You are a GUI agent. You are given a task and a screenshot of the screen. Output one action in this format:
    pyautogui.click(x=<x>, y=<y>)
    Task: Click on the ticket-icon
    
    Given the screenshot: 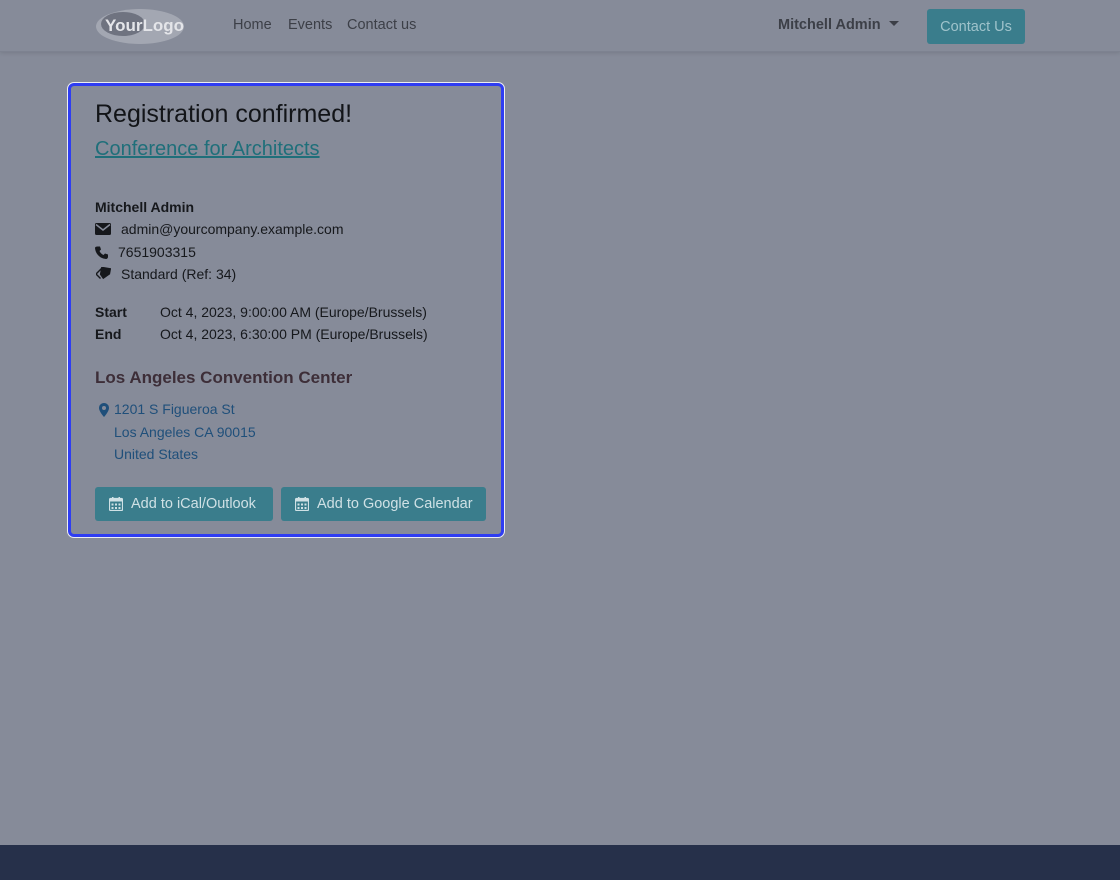 What is the action you would take?
    pyautogui.click(x=104, y=274)
    